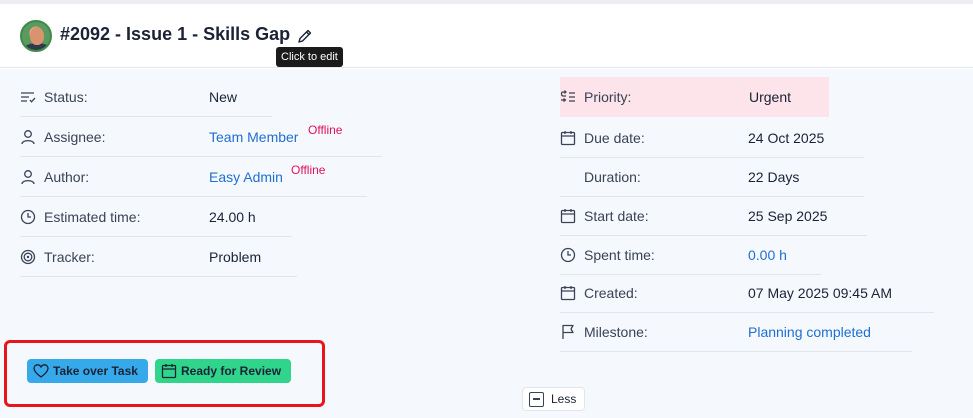 This screenshot has height=418, width=973. I want to click on field-label: Due date:, so click(614, 137).